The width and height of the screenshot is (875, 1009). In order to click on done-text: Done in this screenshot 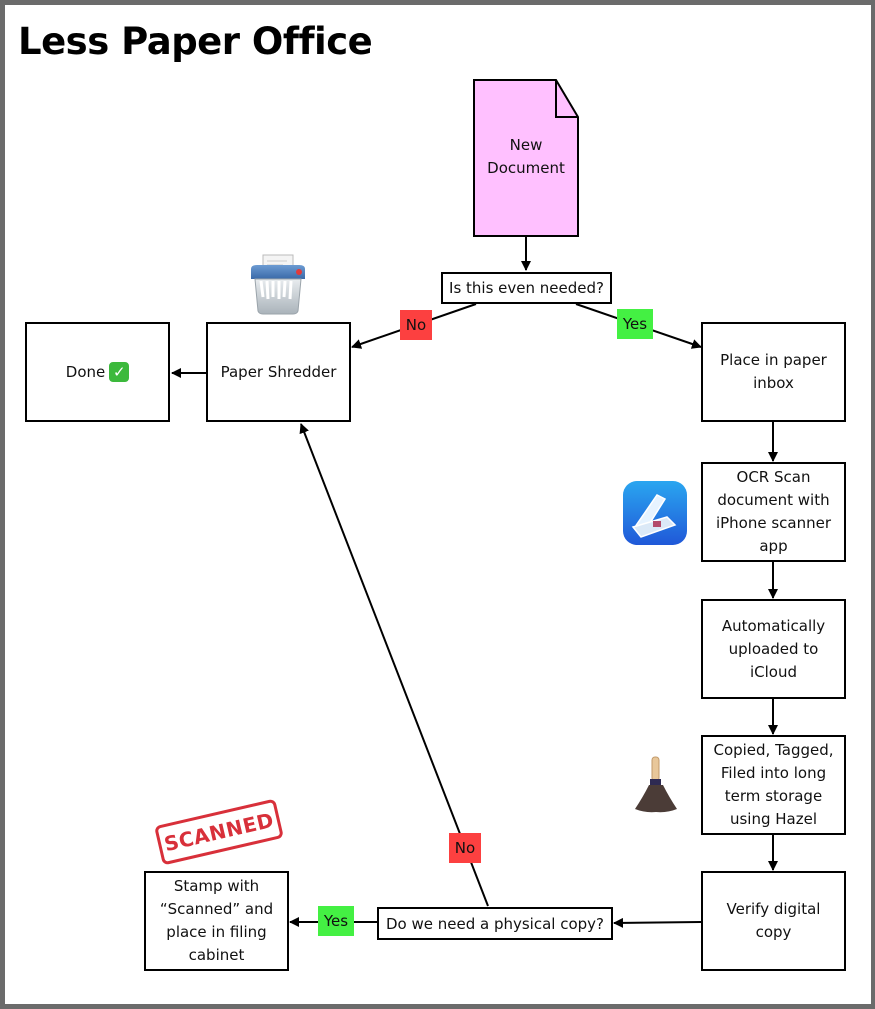, I will do `click(85, 371)`.